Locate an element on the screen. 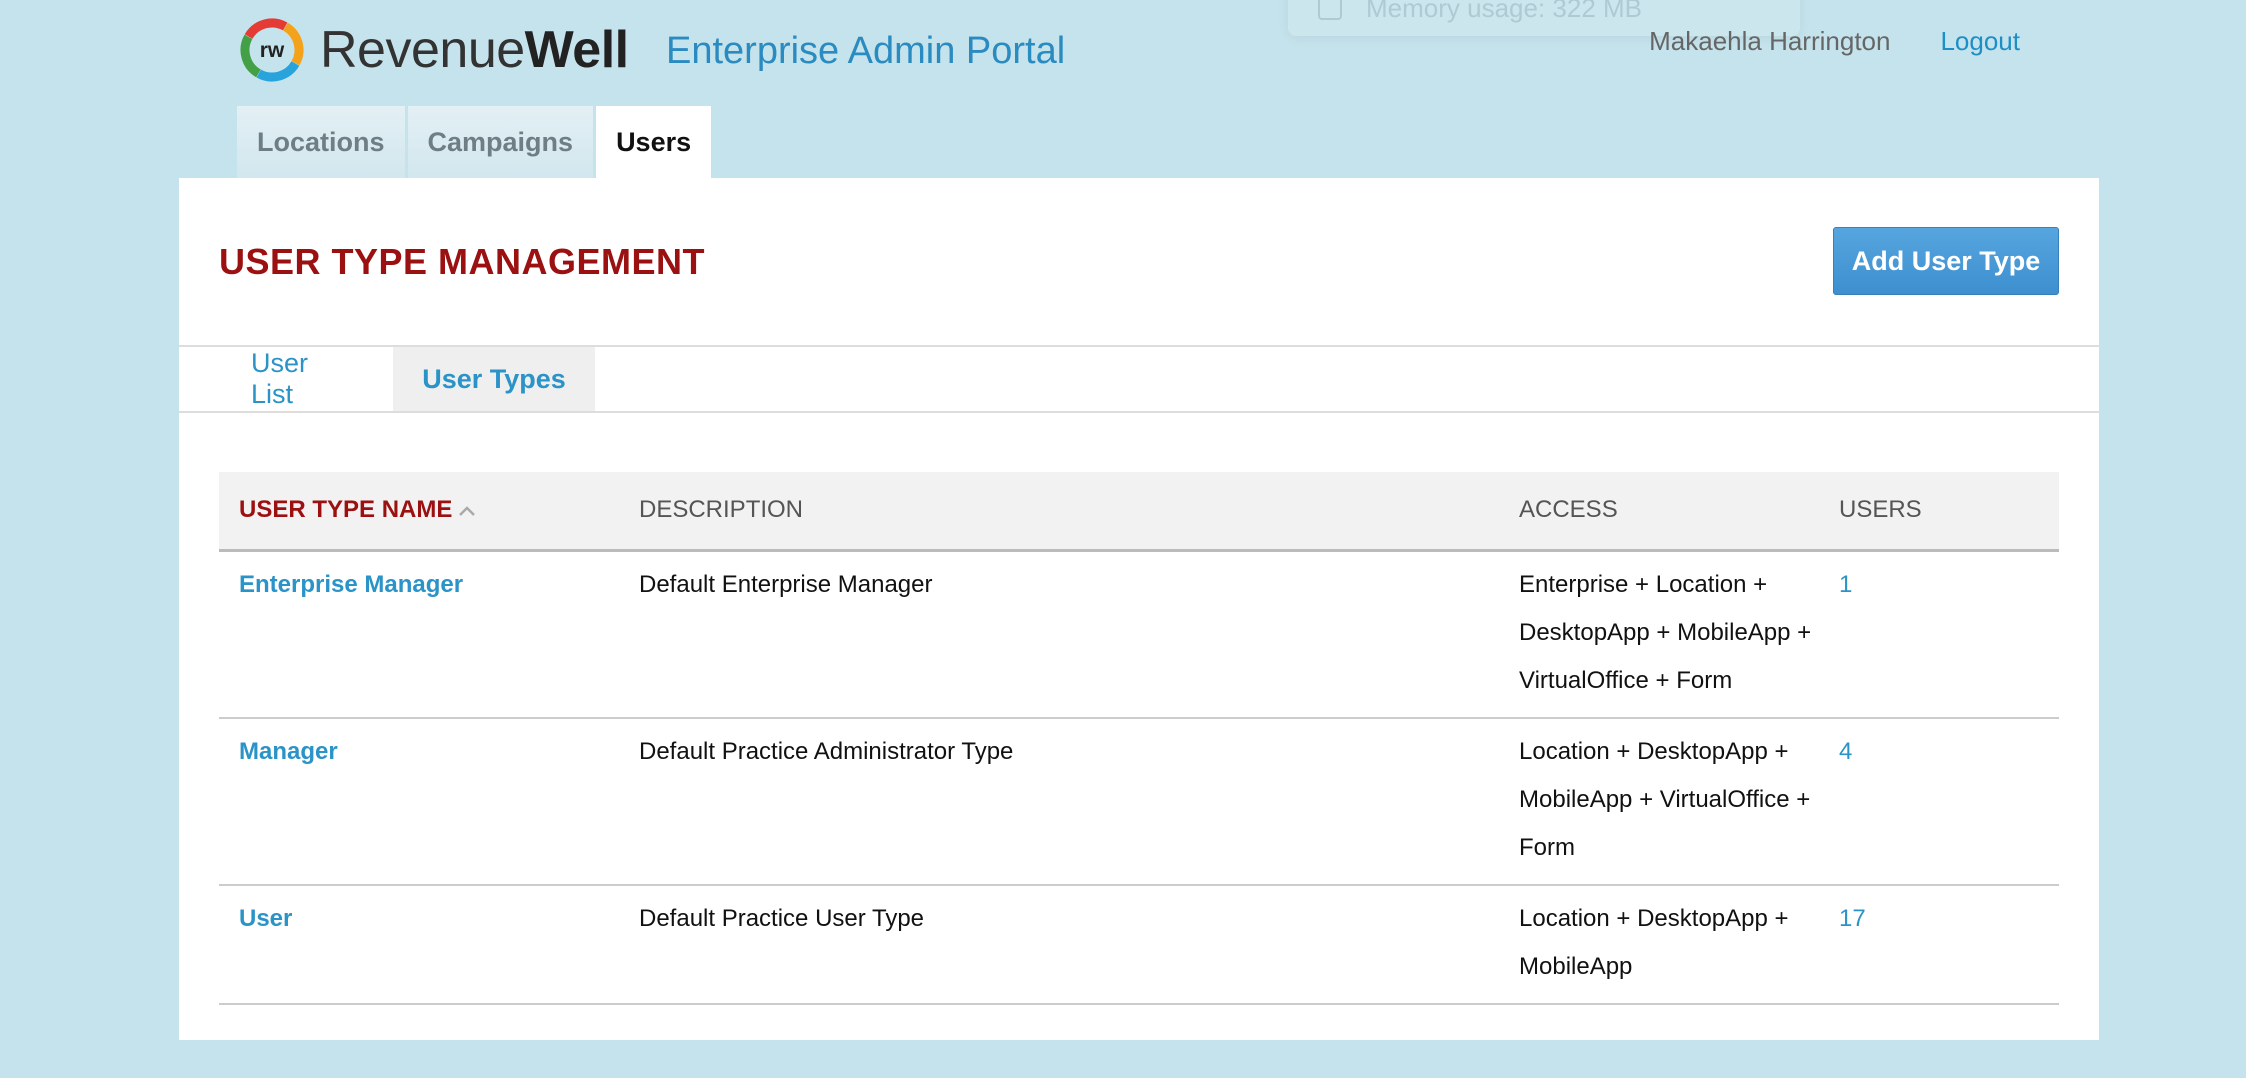 The image size is (2246, 1078). revenuewell-logo: rw RevenueWell is located at coordinates (433, 50).